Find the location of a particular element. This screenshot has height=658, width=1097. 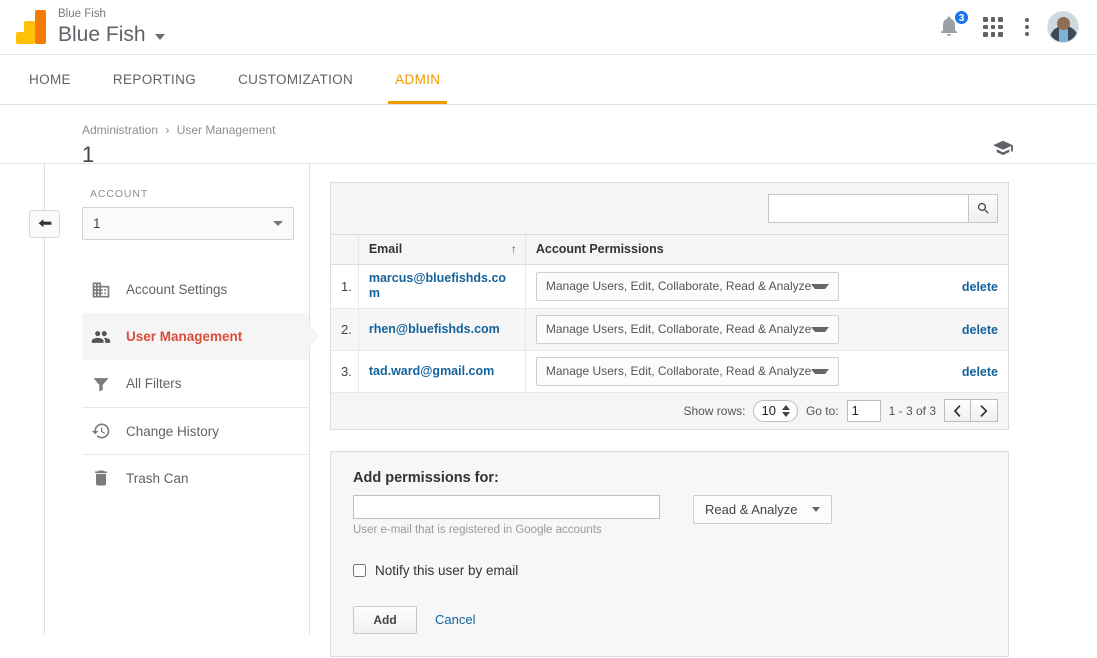

account-select: 1 is located at coordinates (188, 223).